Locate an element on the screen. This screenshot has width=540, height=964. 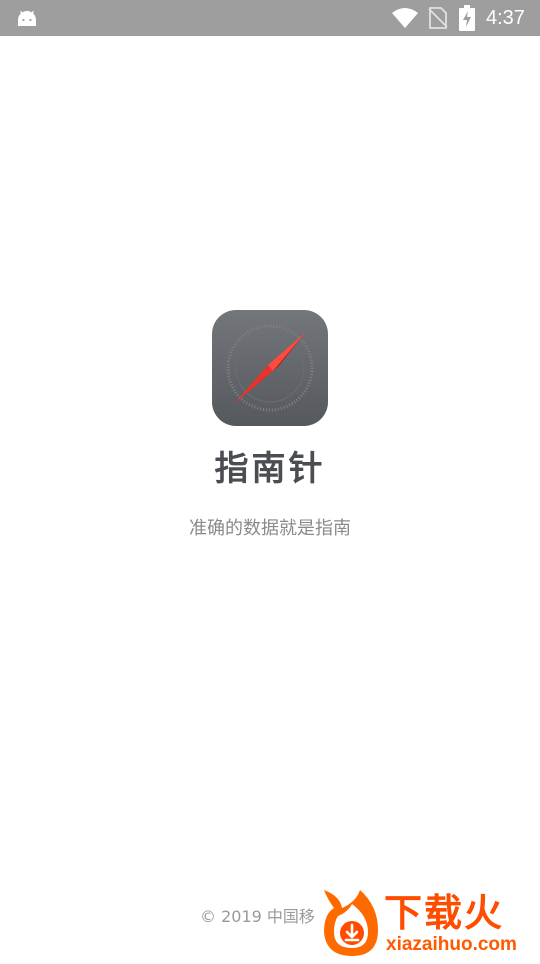
status-bar: 4:37 is located at coordinates (270, 18).